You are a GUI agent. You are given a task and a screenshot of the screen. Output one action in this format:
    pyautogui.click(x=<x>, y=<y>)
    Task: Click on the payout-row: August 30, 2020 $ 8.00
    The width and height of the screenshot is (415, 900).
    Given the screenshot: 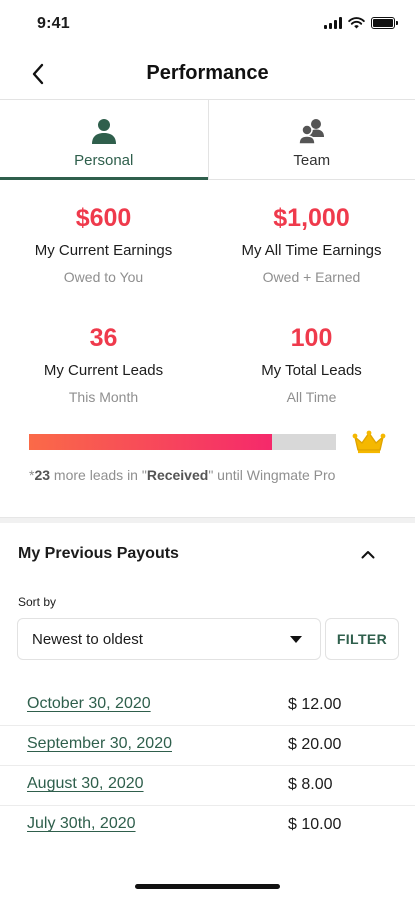 What is the action you would take?
    pyautogui.click(x=207, y=786)
    